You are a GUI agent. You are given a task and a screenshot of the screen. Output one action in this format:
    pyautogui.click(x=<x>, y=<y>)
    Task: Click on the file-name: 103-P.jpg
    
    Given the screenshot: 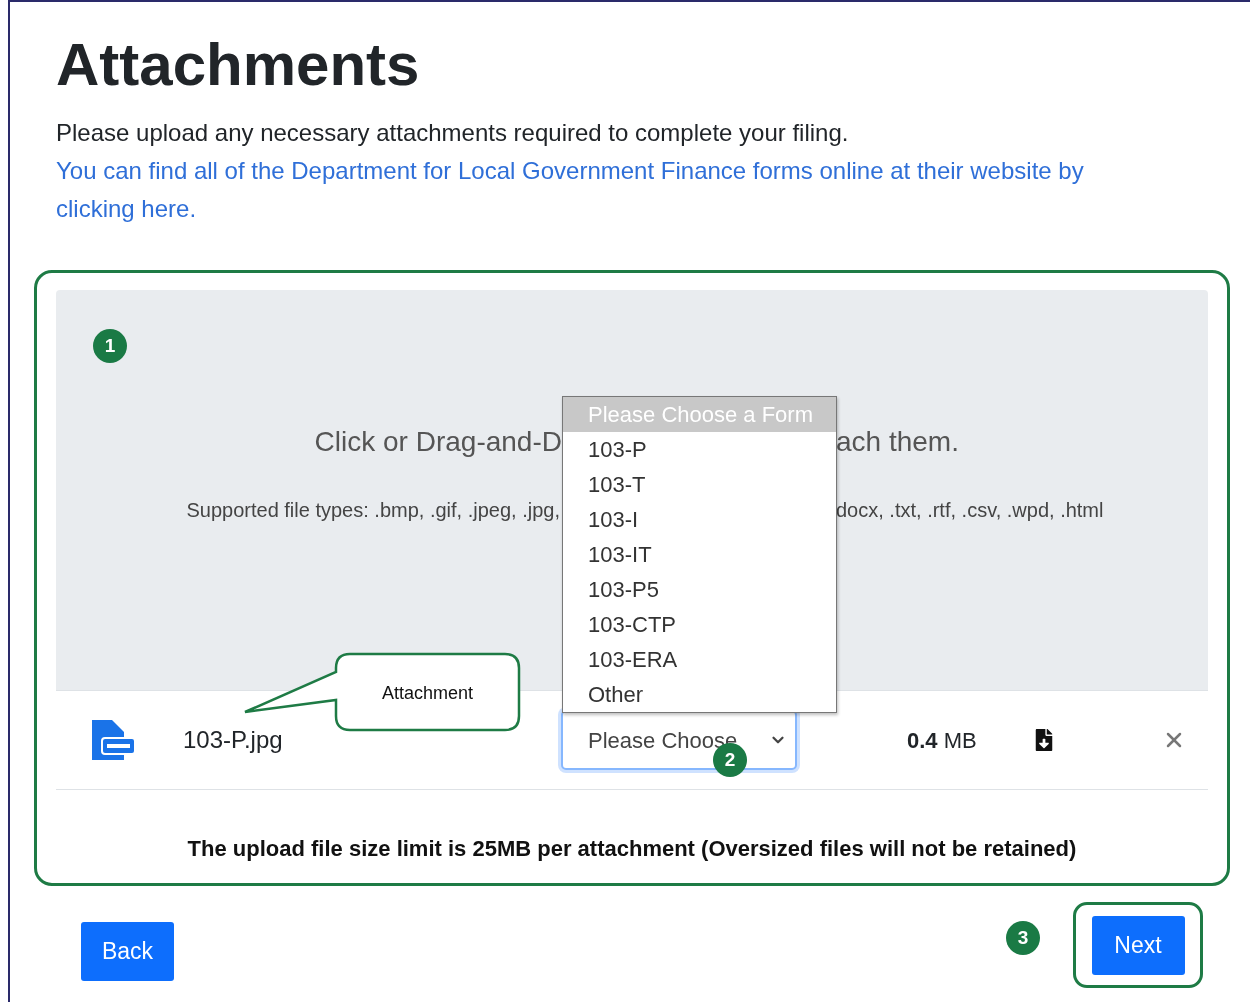 What is the action you would take?
    pyautogui.click(x=233, y=740)
    